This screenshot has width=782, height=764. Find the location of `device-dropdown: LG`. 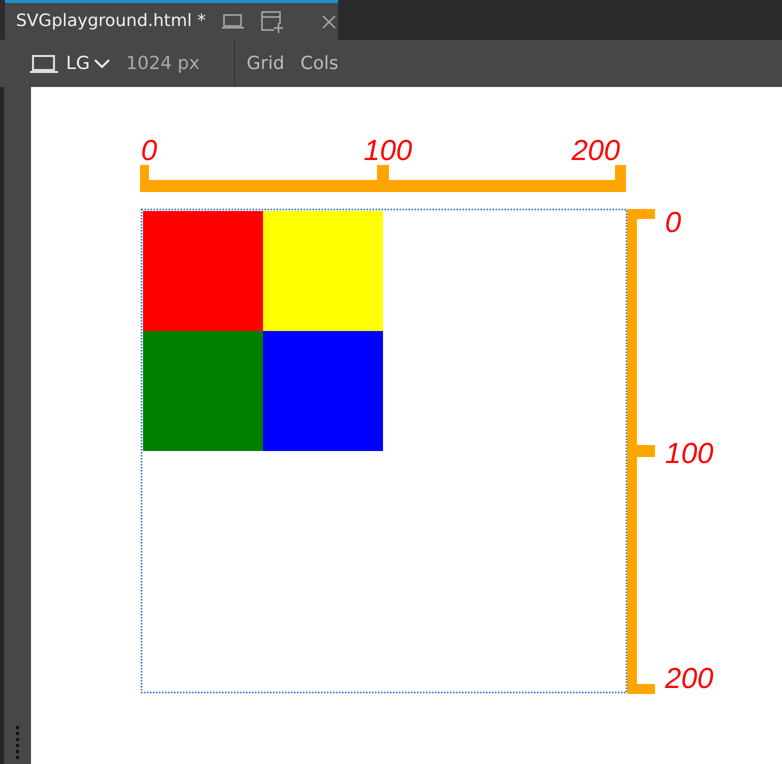

device-dropdown: LG is located at coordinates (78, 63).